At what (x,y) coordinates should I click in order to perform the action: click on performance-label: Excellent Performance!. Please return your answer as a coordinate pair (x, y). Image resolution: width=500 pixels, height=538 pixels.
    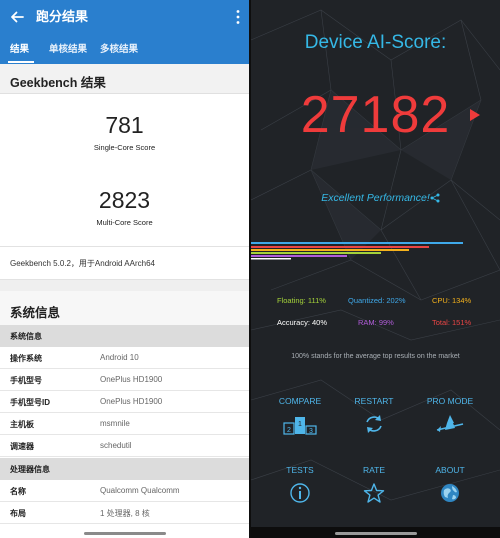
    Looking at the image, I should click on (375, 198).